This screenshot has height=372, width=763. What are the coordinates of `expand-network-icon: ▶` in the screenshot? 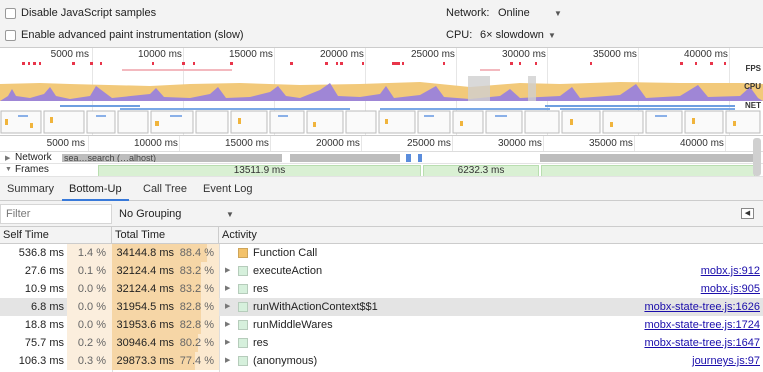 It's located at (7, 158).